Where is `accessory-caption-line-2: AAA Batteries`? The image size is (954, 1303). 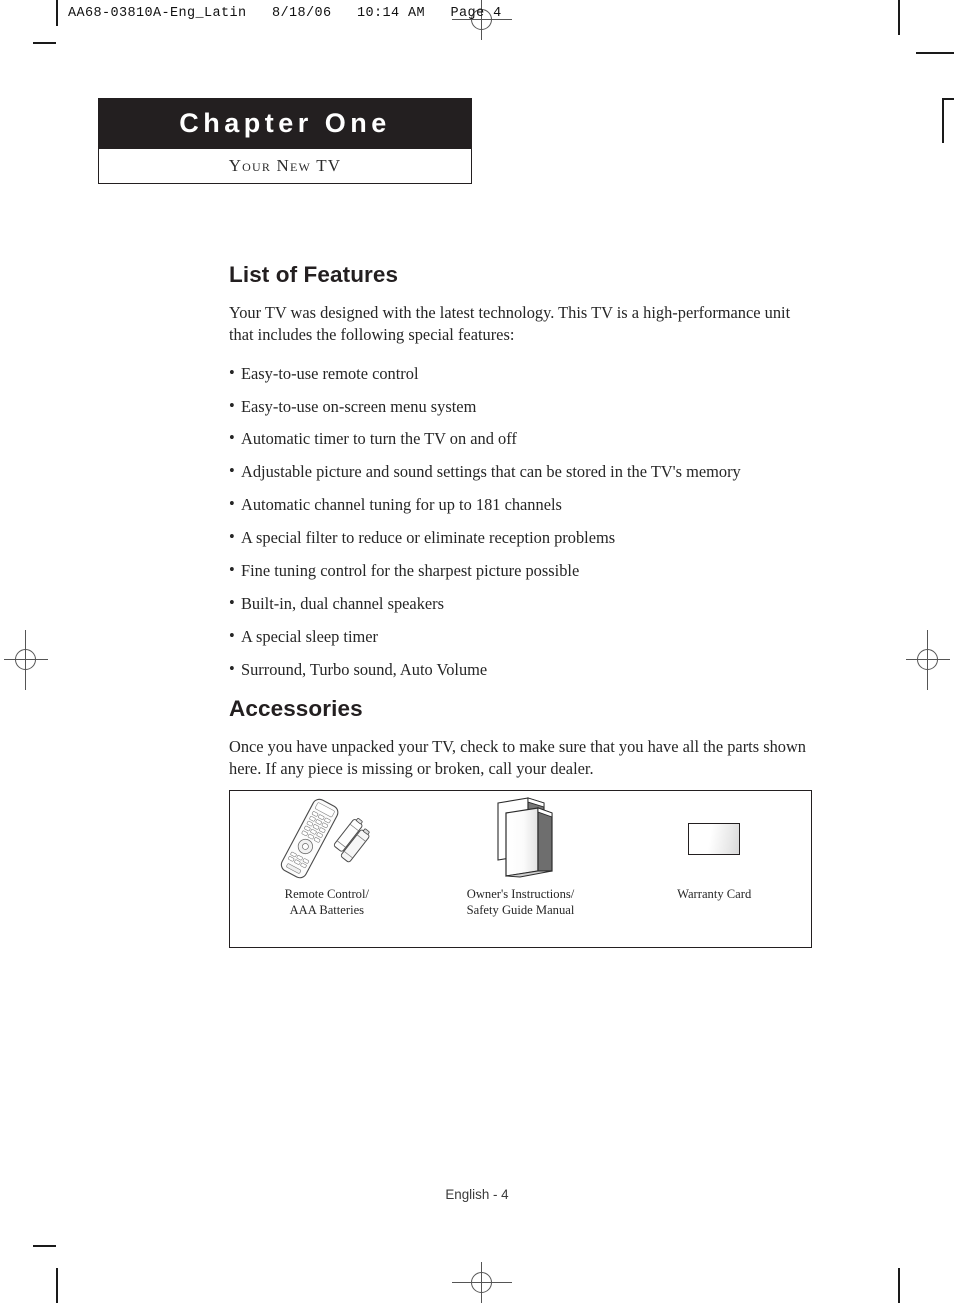 accessory-caption-line-2: AAA Batteries is located at coordinates (327, 909).